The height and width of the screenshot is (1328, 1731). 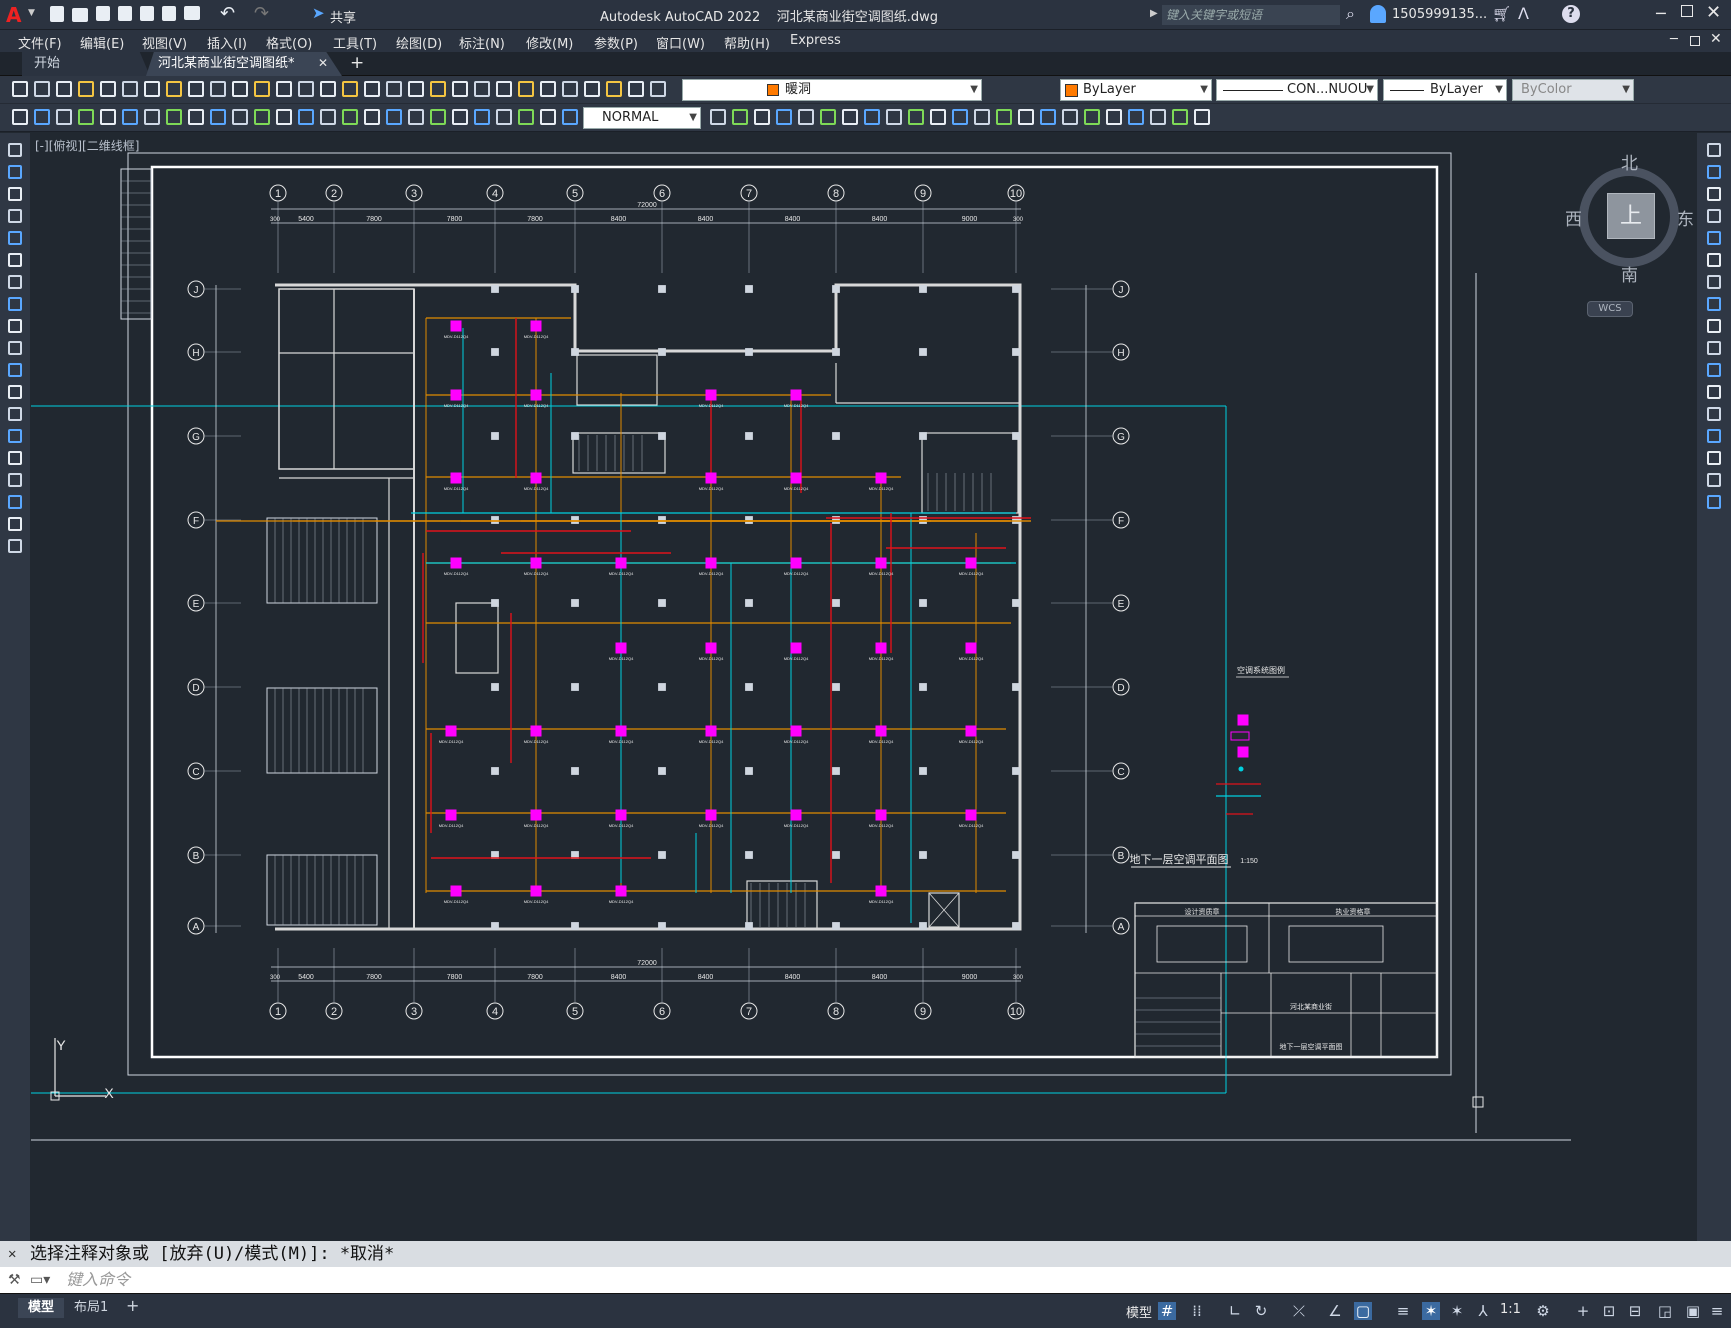 I want to click on toolbar-row2-button-26-icon, so click(x=570, y=117).